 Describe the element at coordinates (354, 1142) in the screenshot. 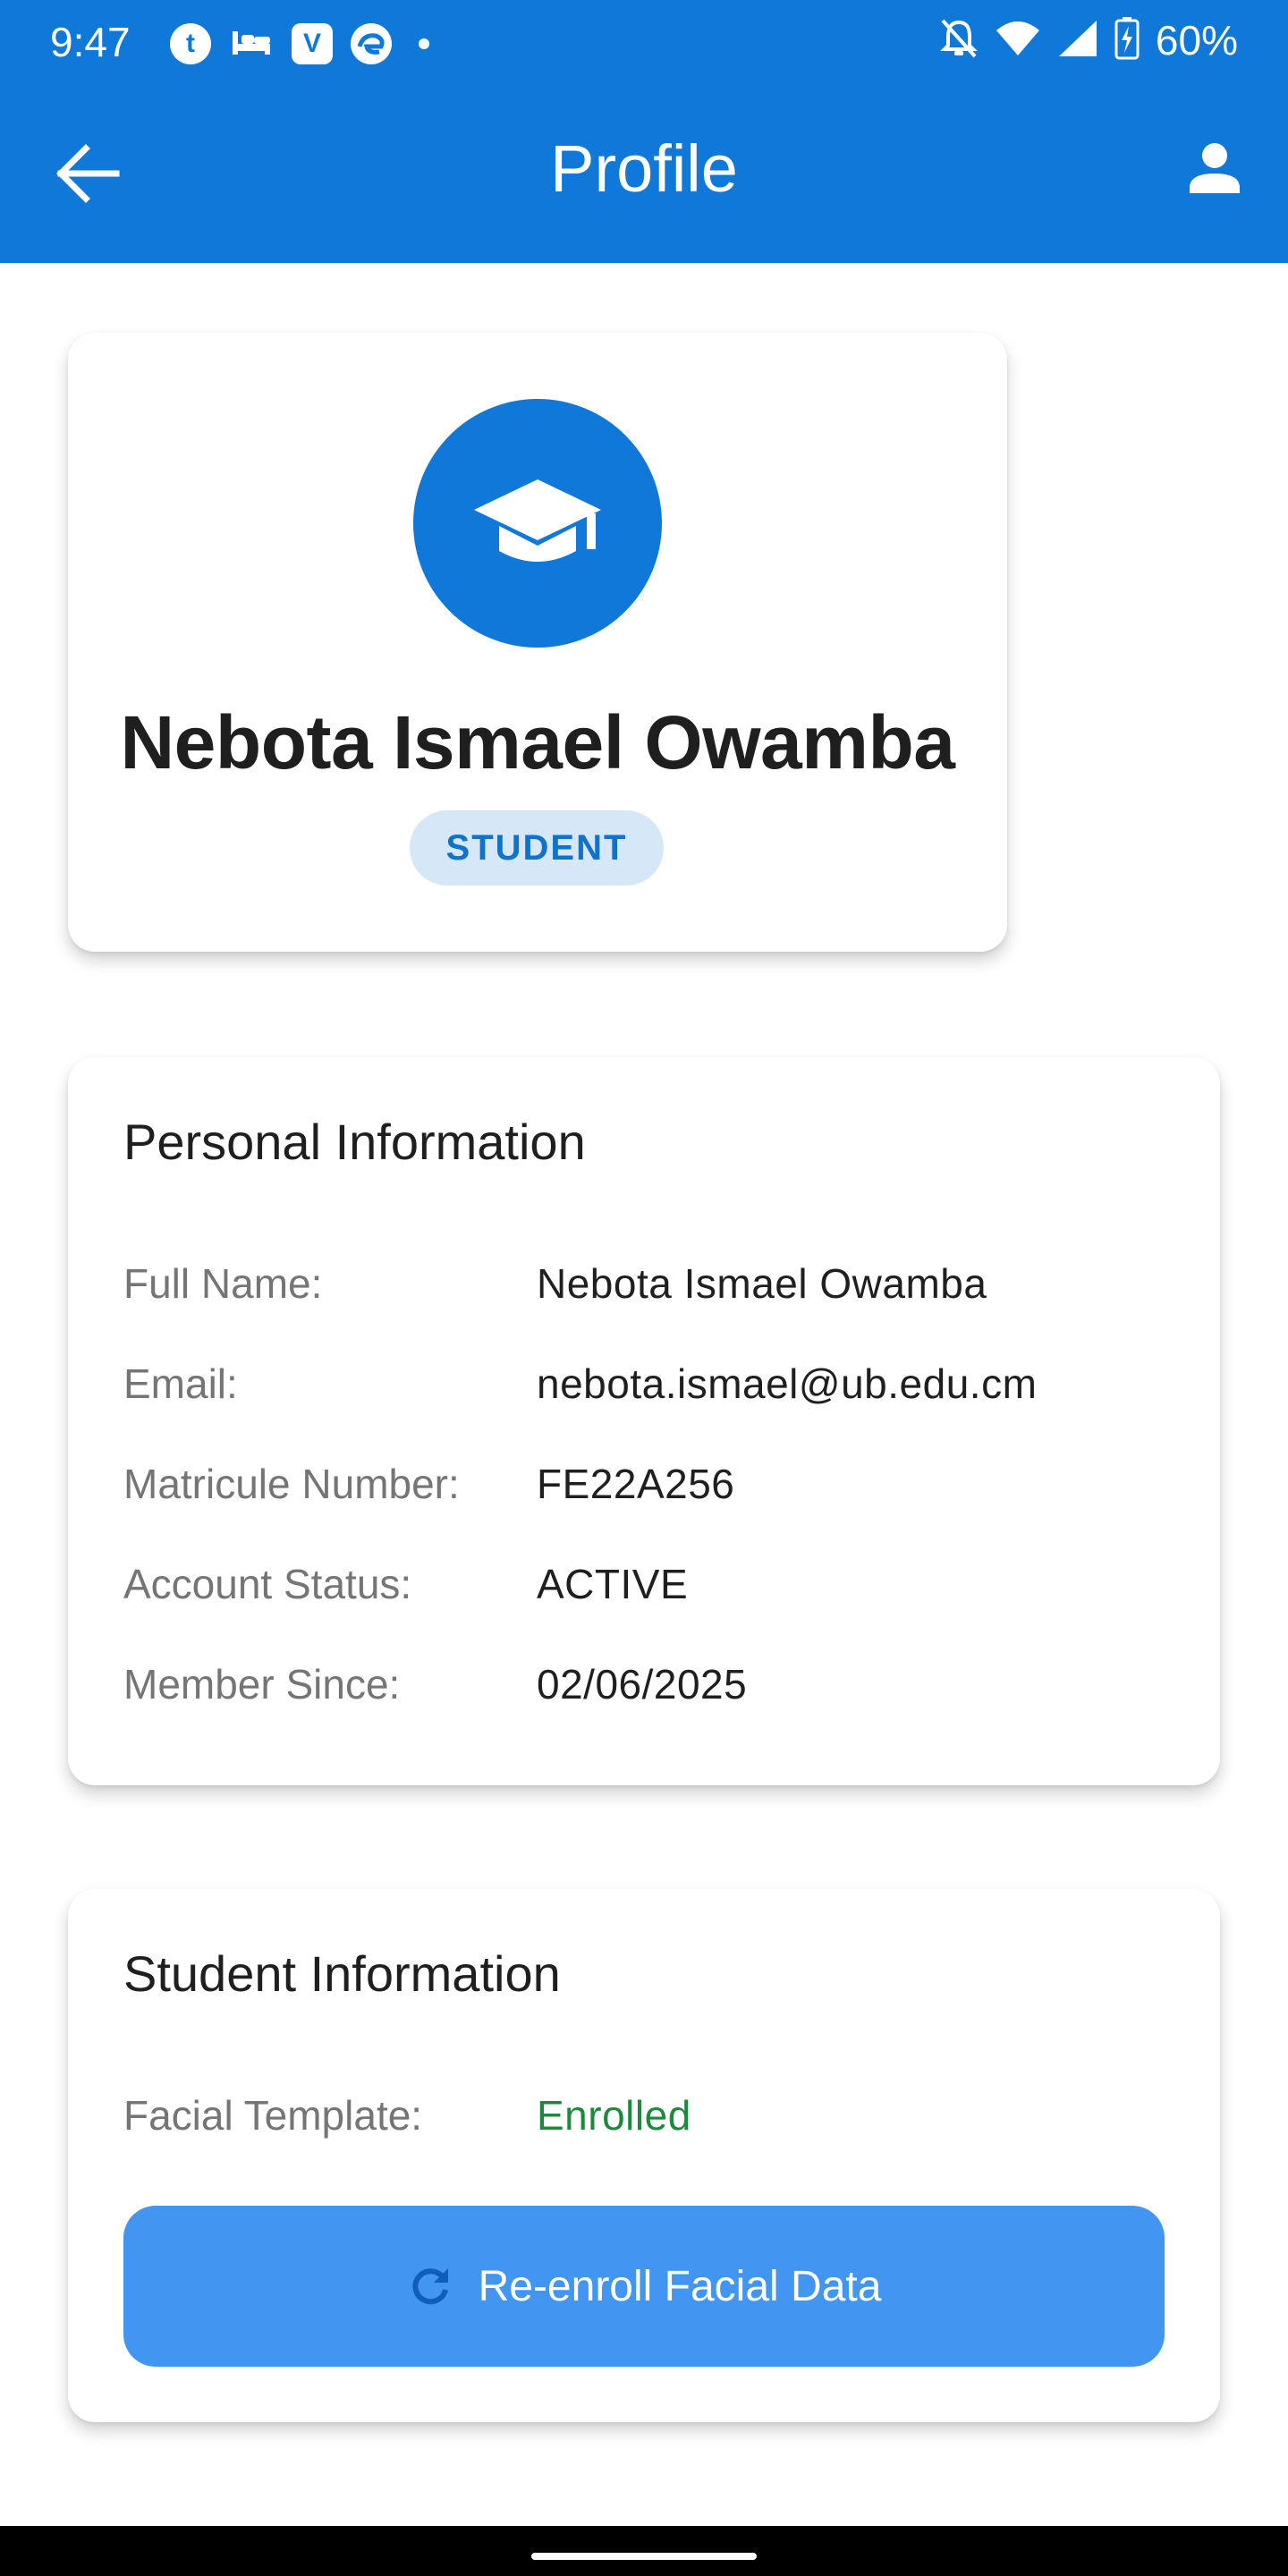

I see `section-title: Personal Information` at that location.